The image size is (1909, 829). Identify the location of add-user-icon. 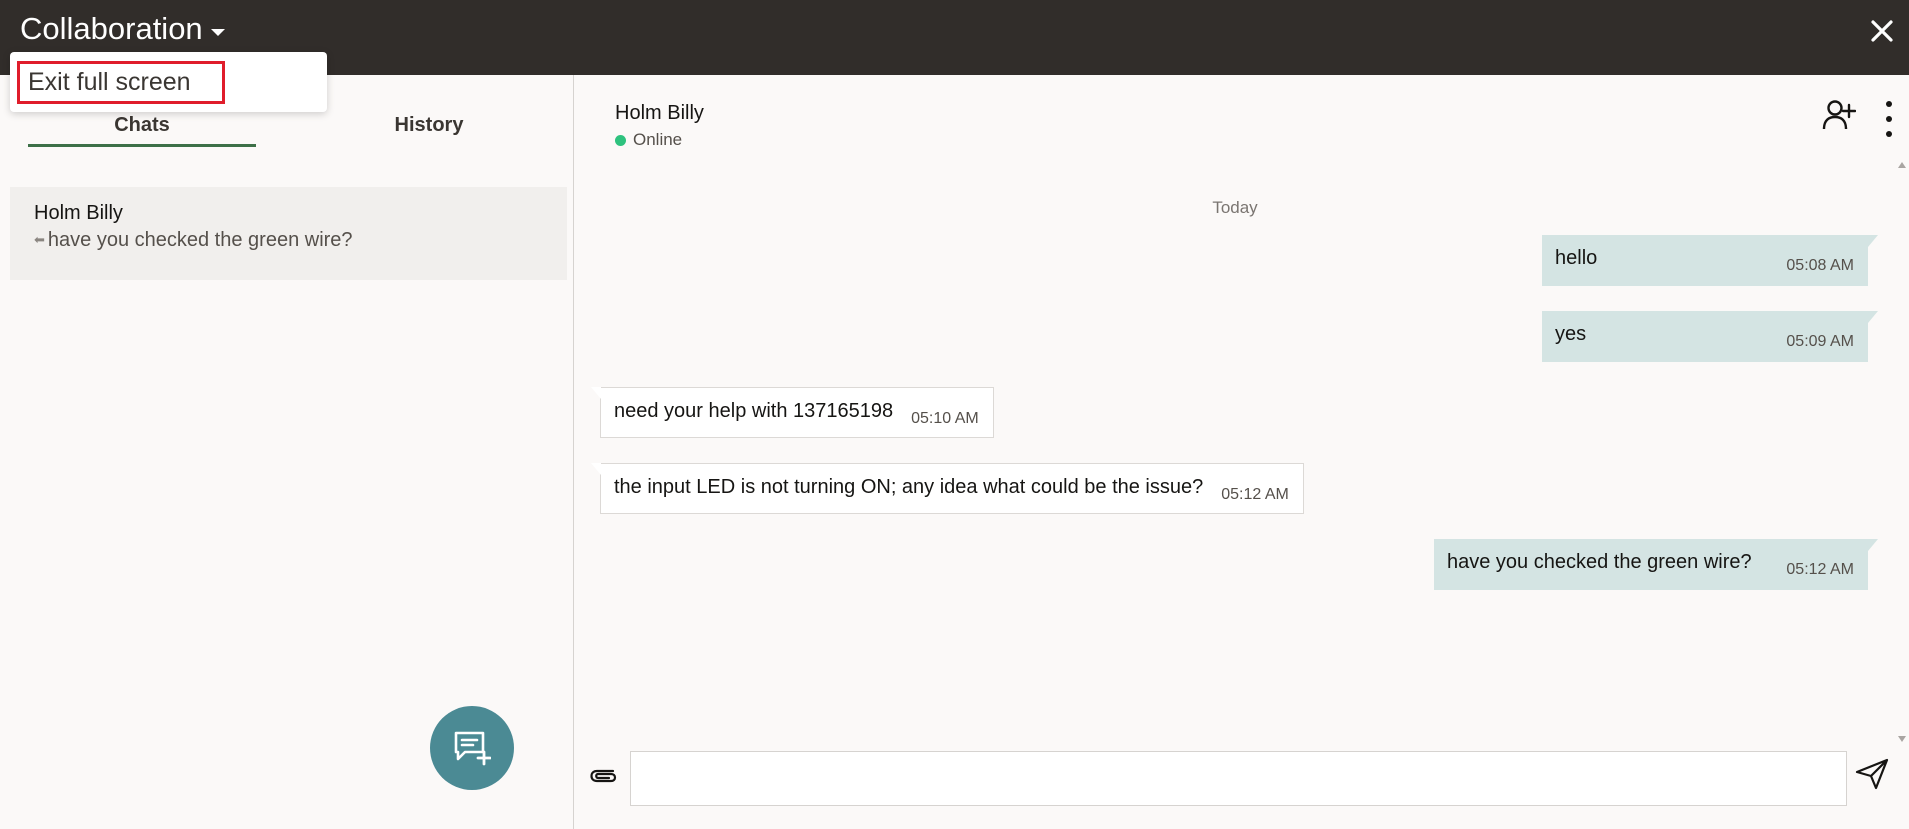
(1839, 115).